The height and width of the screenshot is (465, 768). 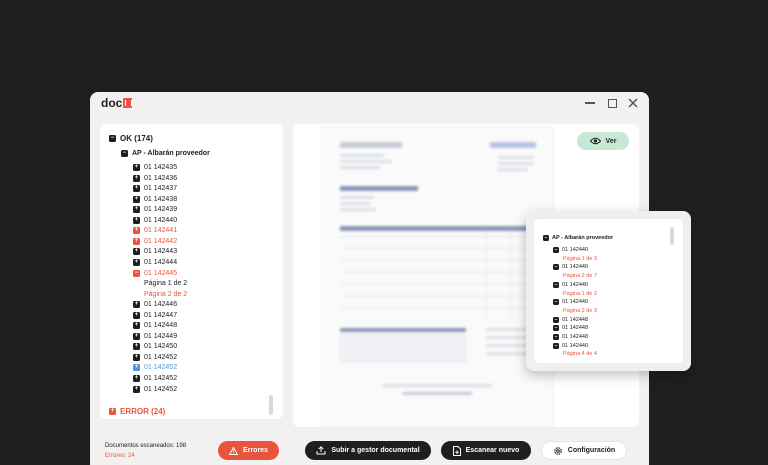 What do you see at coordinates (578, 238) in the screenshot?
I see `popup-subgroup: − AP - Albarán proveedor` at bounding box center [578, 238].